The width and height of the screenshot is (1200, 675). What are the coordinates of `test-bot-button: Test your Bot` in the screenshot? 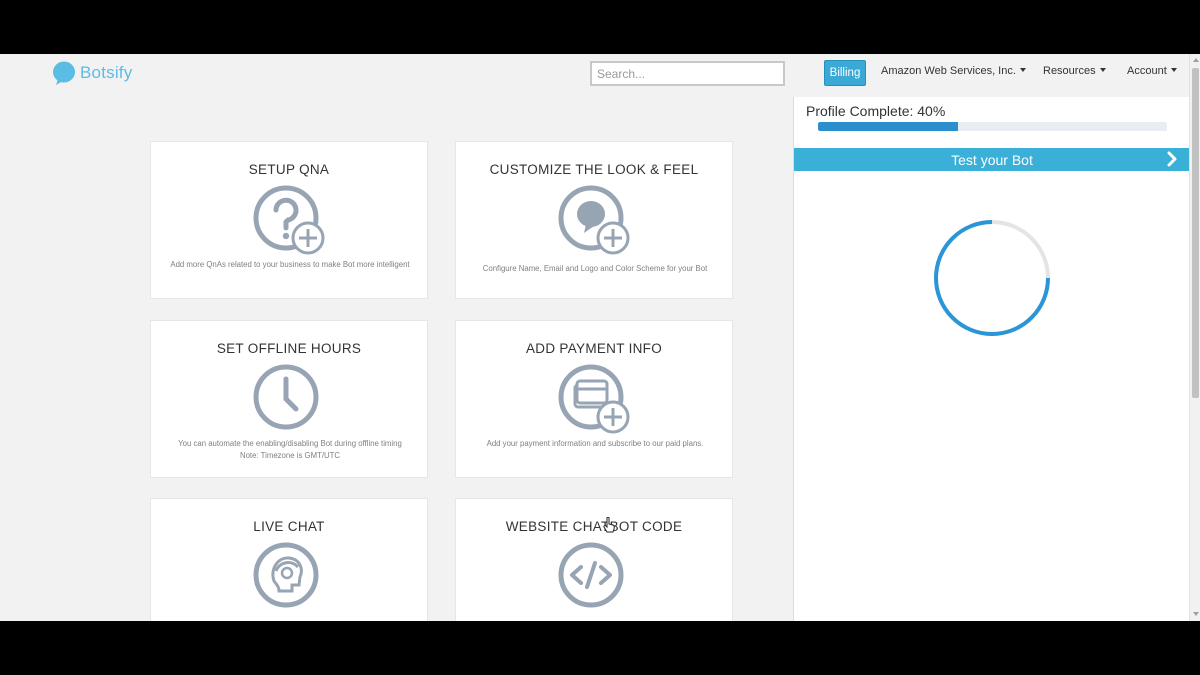 It's located at (992, 159).